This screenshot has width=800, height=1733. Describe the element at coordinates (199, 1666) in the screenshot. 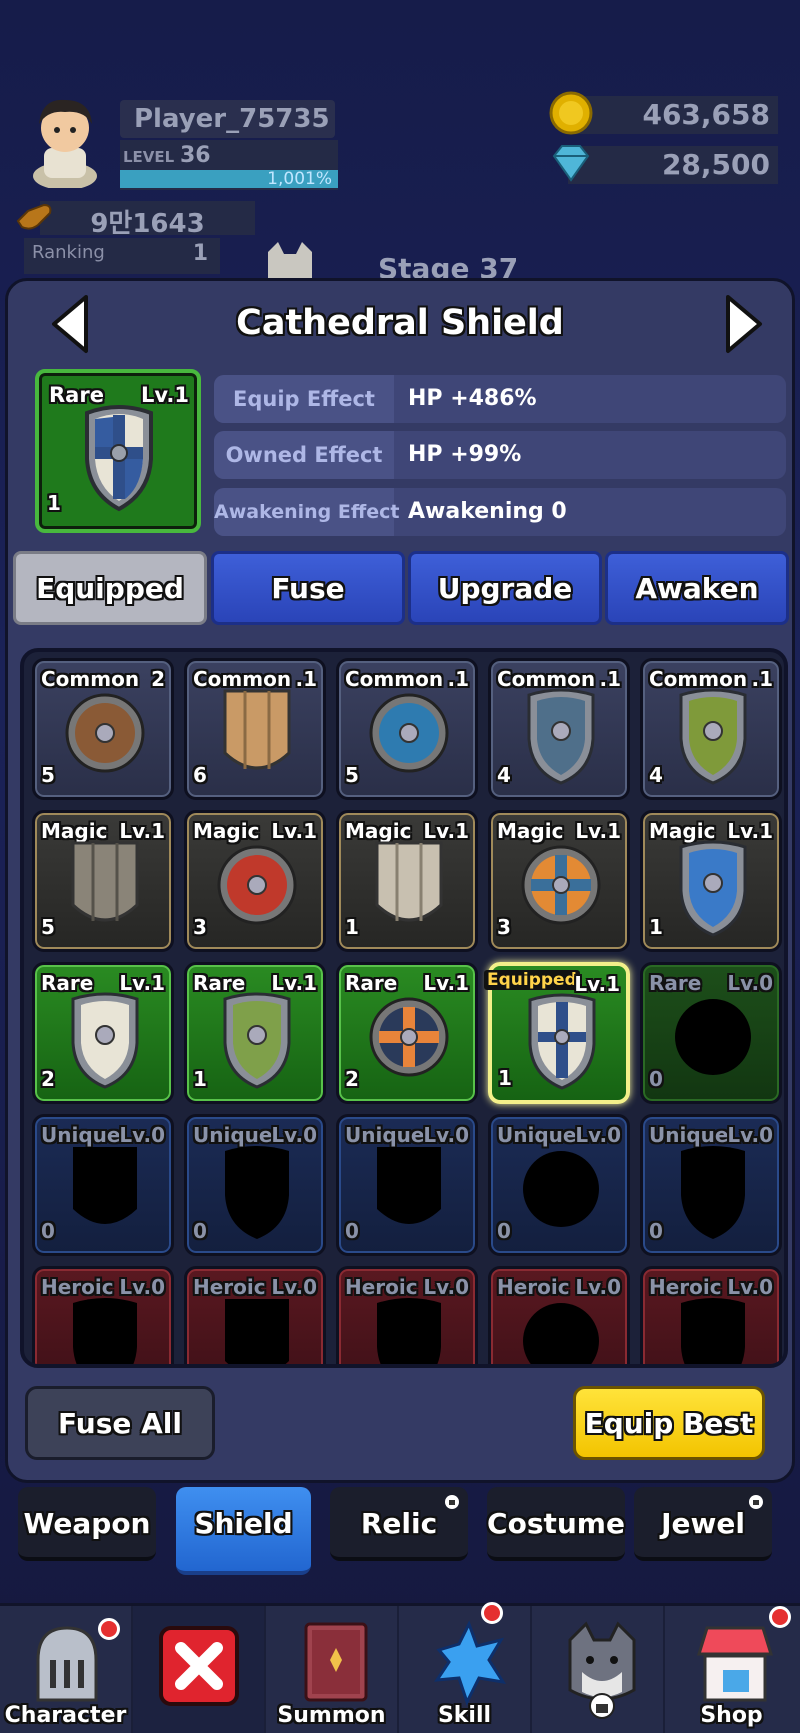

I see `close-icon` at that location.